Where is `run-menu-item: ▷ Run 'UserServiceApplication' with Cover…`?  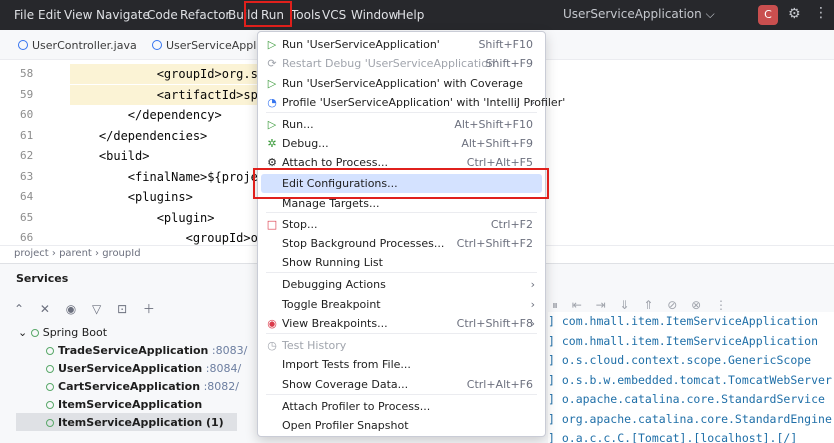 run-menu-item: ▷ Run 'UserServiceApplication' with Cover… is located at coordinates (401, 84).